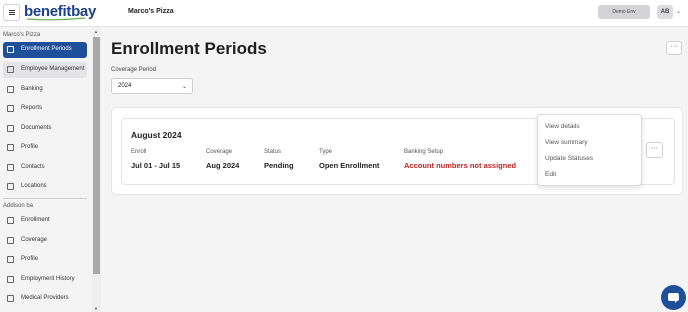  I want to click on sidebar-item-label: Banking, so click(32, 89).